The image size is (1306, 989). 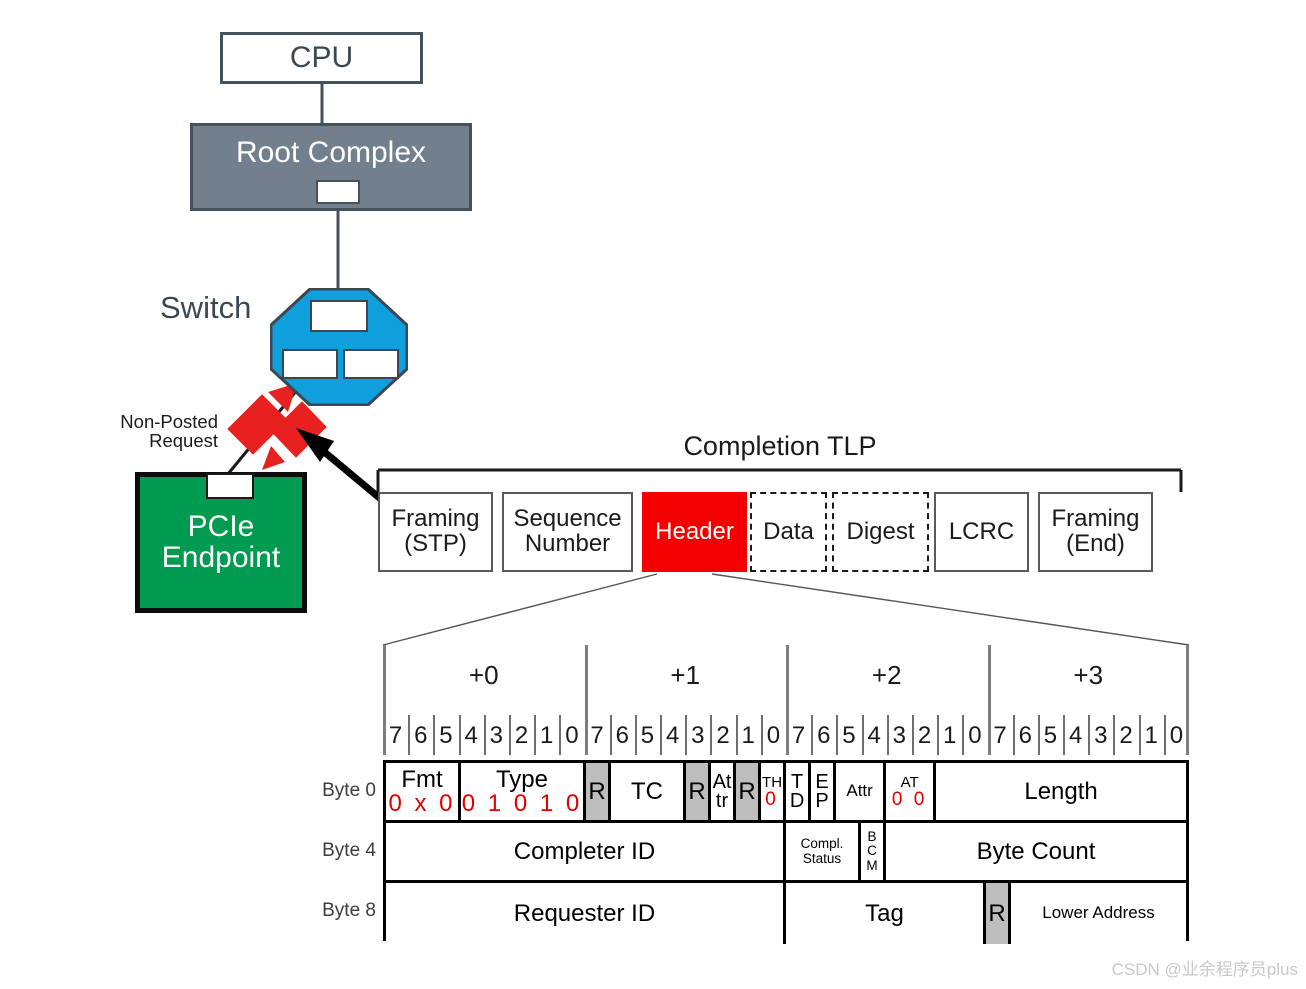 What do you see at coordinates (349, 910) in the screenshot?
I see `byte-row-label-2: Byte 8` at bounding box center [349, 910].